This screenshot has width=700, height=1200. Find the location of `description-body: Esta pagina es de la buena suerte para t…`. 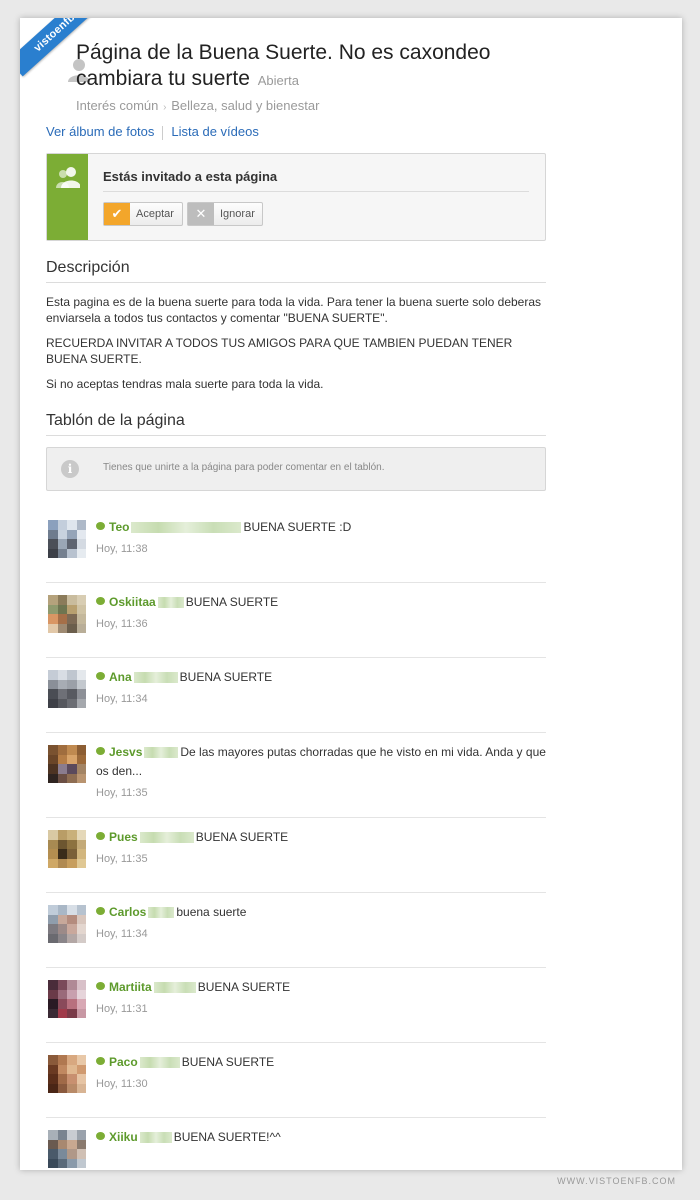

description-body: Esta pagina es de la buena suerte para t… is located at coordinates (296, 347).